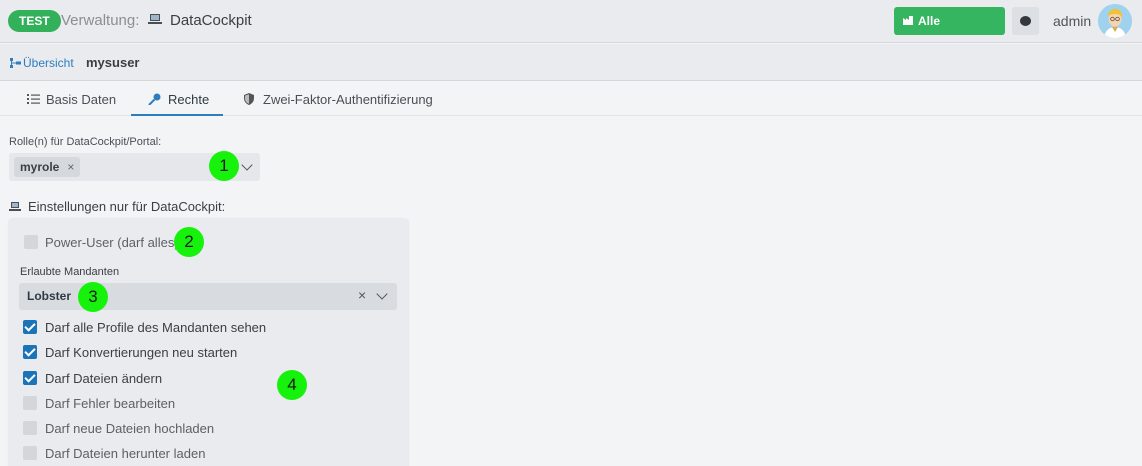 Image resolution: width=1142 pixels, height=466 pixels. Describe the element at coordinates (48, 63) in the screenshot. I see `breadcrumb-overview-link: Übersicht` at that location.